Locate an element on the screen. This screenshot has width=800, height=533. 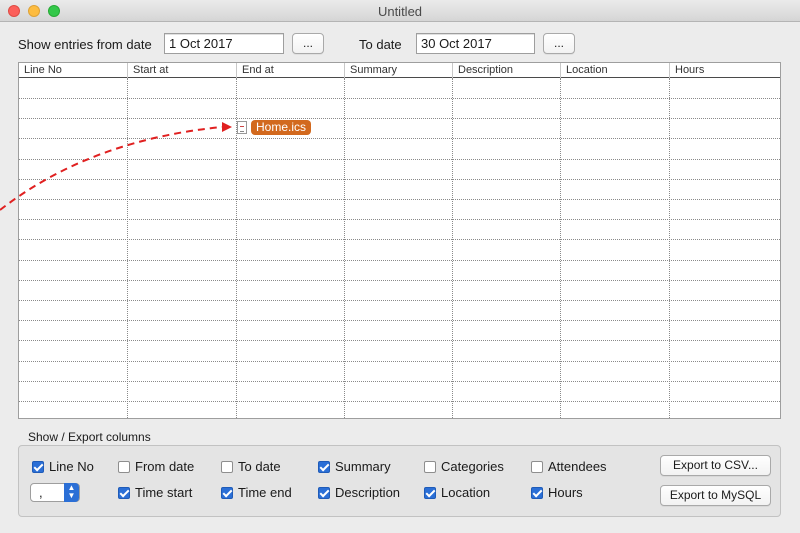
column-header-start-at: Start at is located at coordinates (181, 70).